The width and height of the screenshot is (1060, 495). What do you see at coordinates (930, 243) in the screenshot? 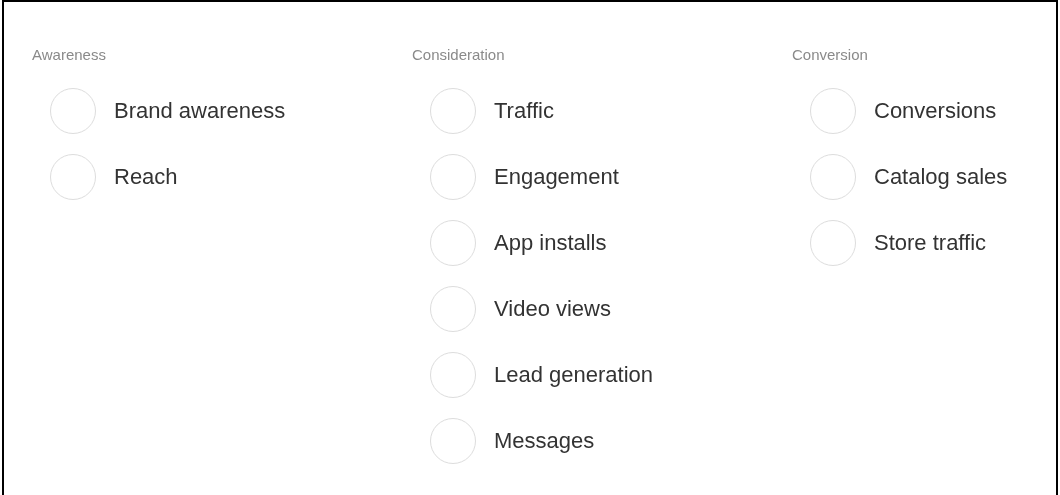
I see `option-label: Store traffic` at bounding box center [930, 243].